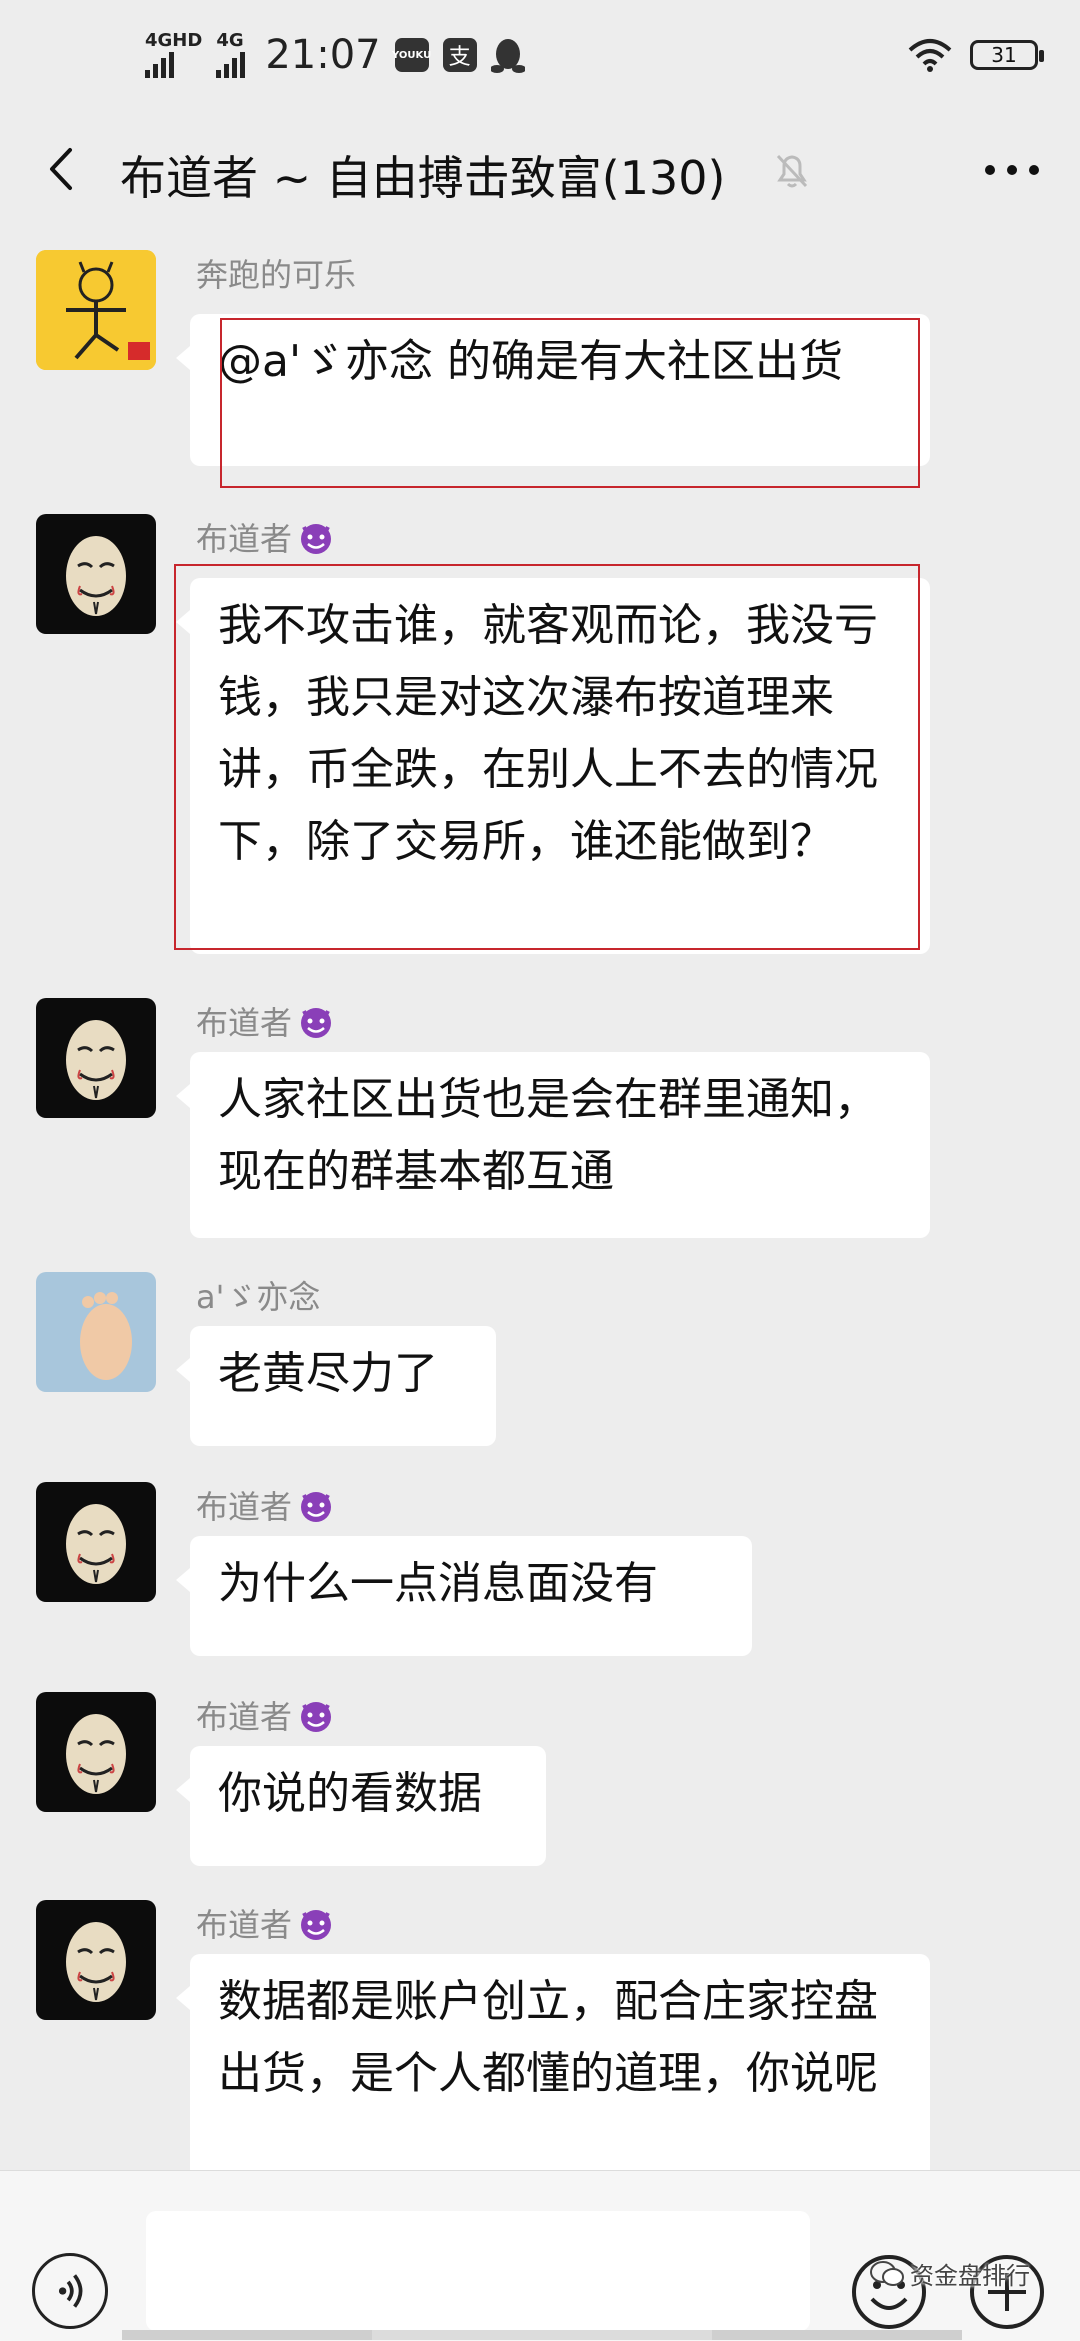 The width and height of the screenshot is (1080, 2341). What do you see at coordinates (350, 1793) in the screenshot?
I see `message-text: 你说的看数据` at bounding box center [350, 1793].